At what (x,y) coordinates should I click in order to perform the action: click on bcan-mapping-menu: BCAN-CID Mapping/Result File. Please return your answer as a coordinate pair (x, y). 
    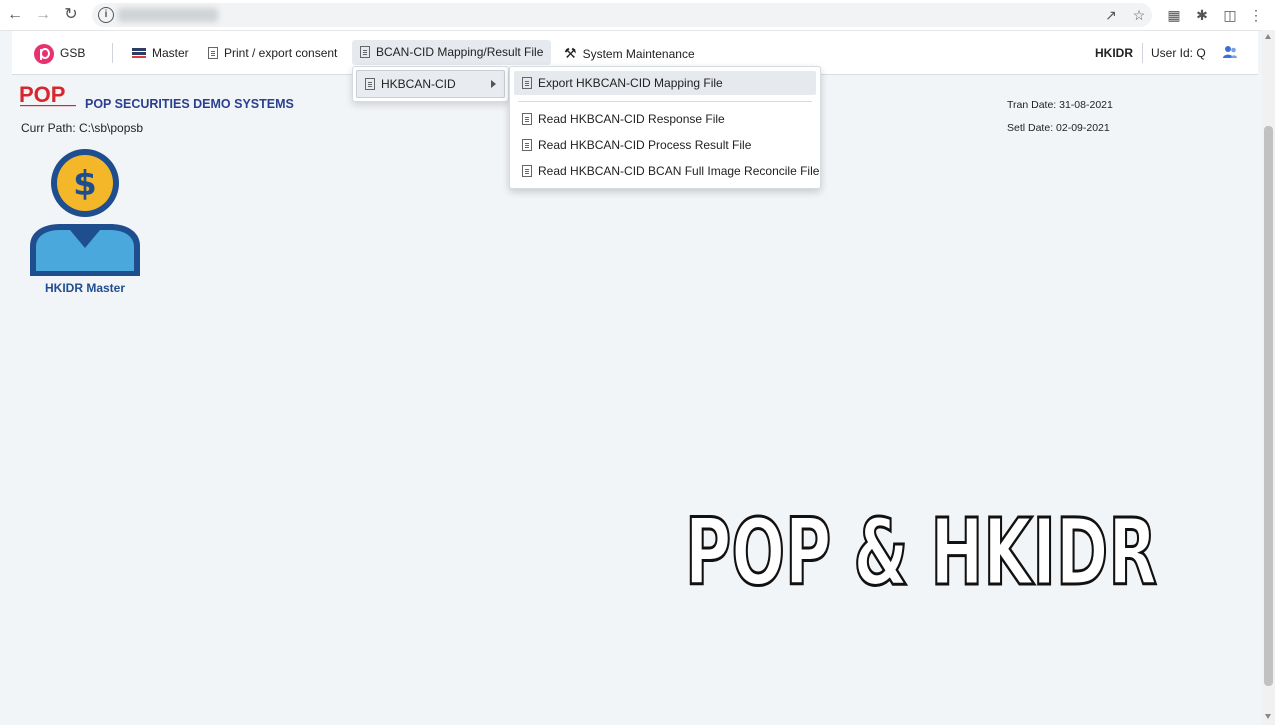
    Looking at the image, I should click on (452, 52).